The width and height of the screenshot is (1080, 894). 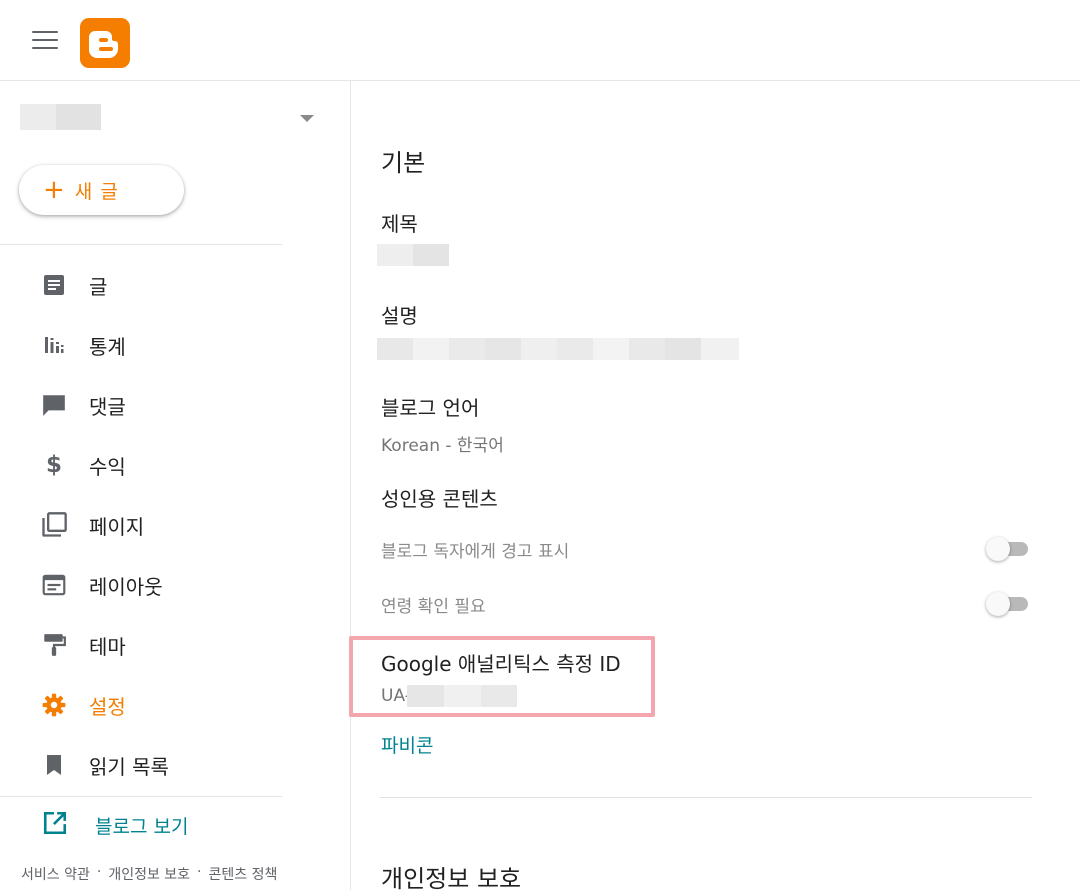 What do you see at coordinates (45, 40) in the screenshot?
I see `hamburger-menu-icon` at bounding box center [45, 40].